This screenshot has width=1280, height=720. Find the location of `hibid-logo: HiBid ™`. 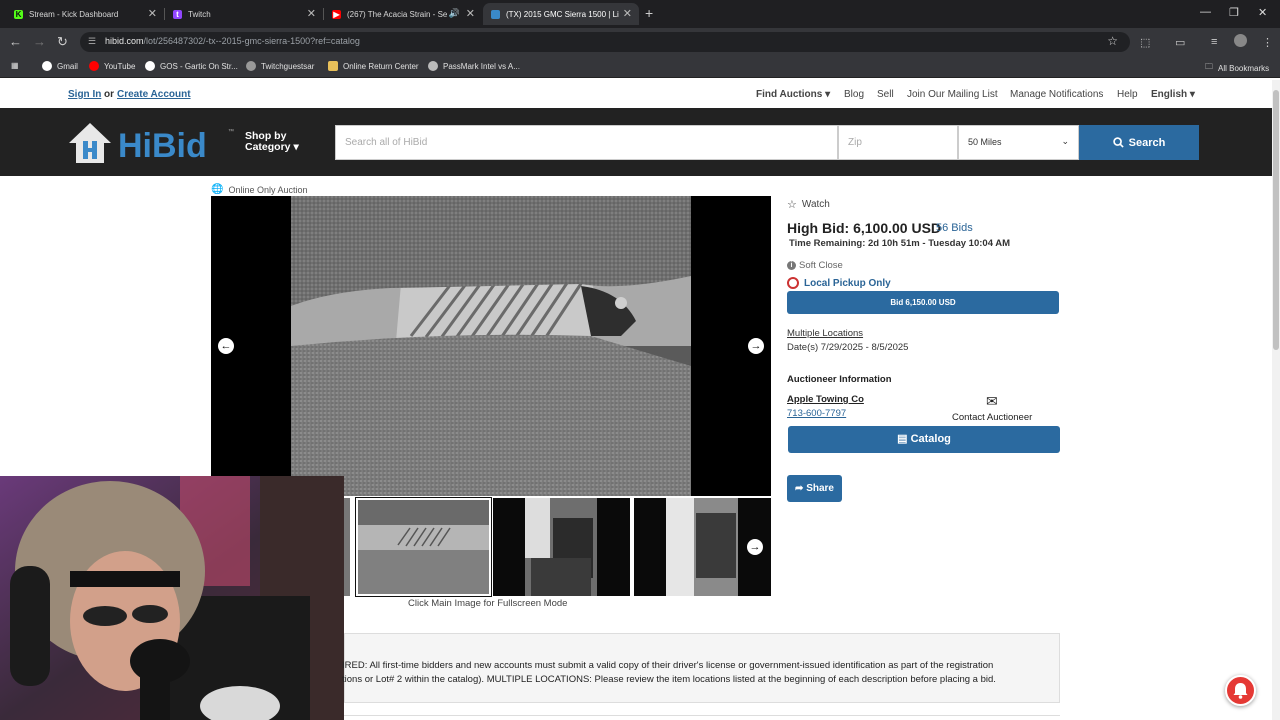

hibid-logo: HiBid ™ is located at coordinates (153, 143).